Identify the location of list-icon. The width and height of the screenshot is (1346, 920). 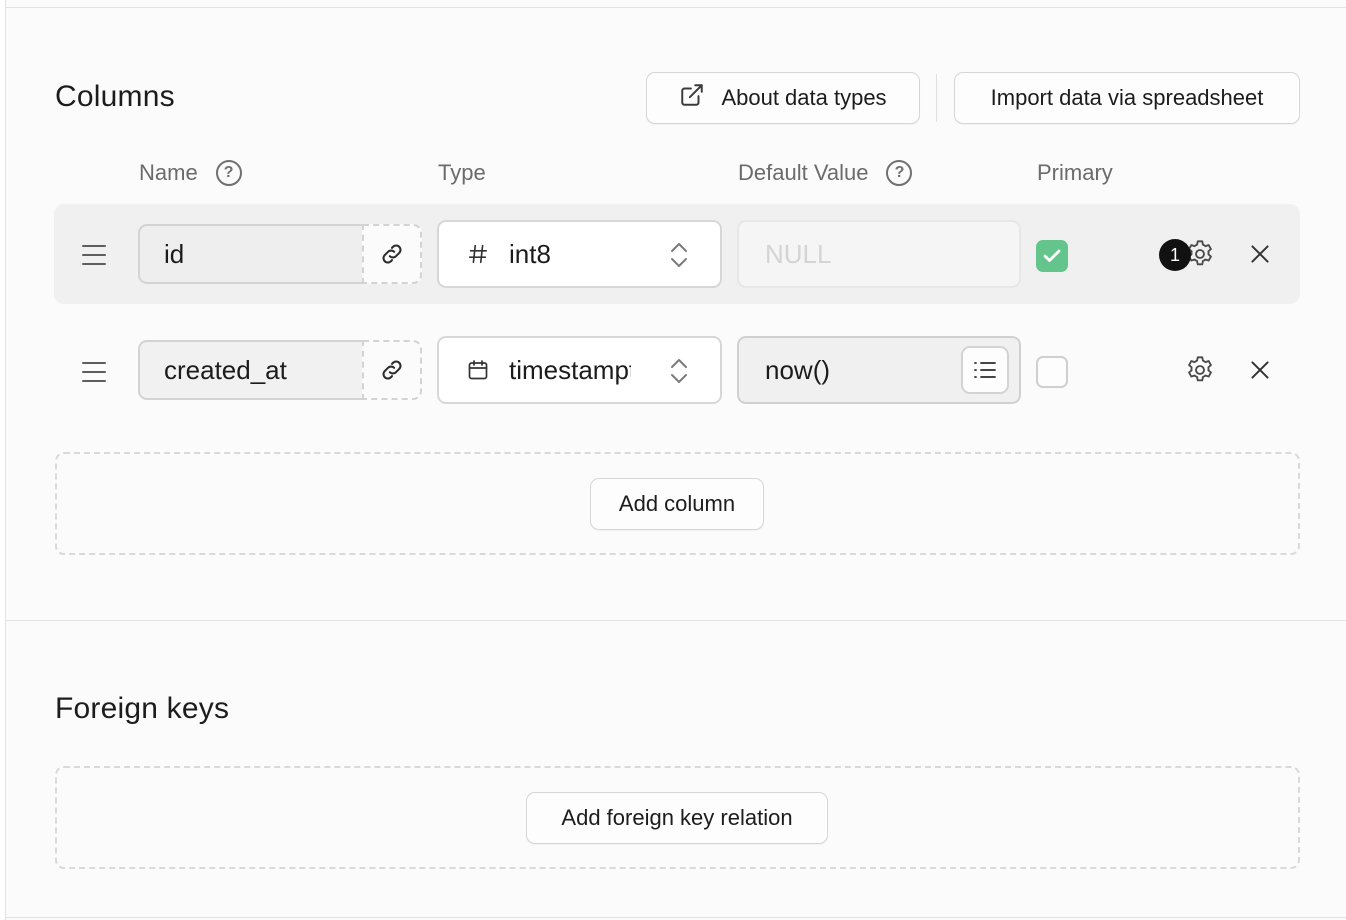
(985, 370).